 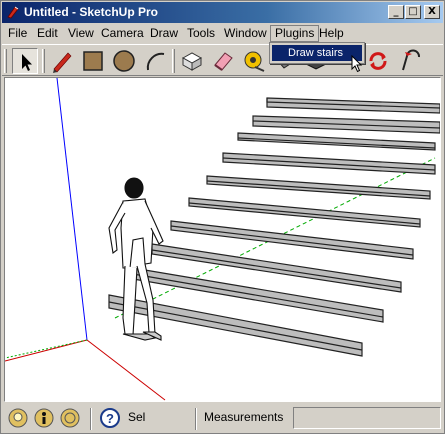 I want to click on instructor-button: ?, so click(x=110, y=418).